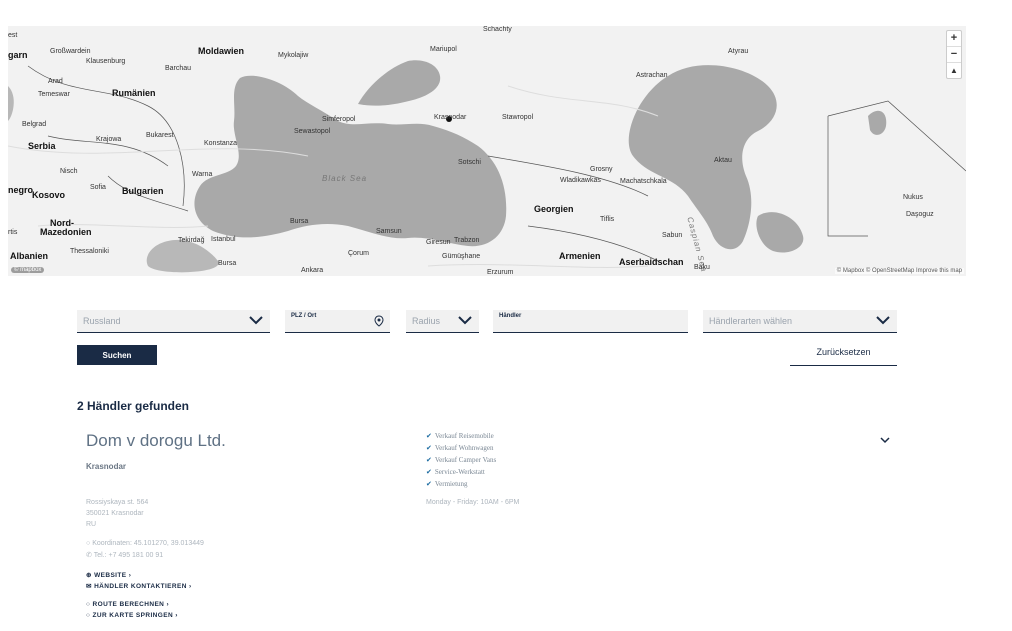  I want to click on map-label-city: Klausenburg, so click(106, 61).